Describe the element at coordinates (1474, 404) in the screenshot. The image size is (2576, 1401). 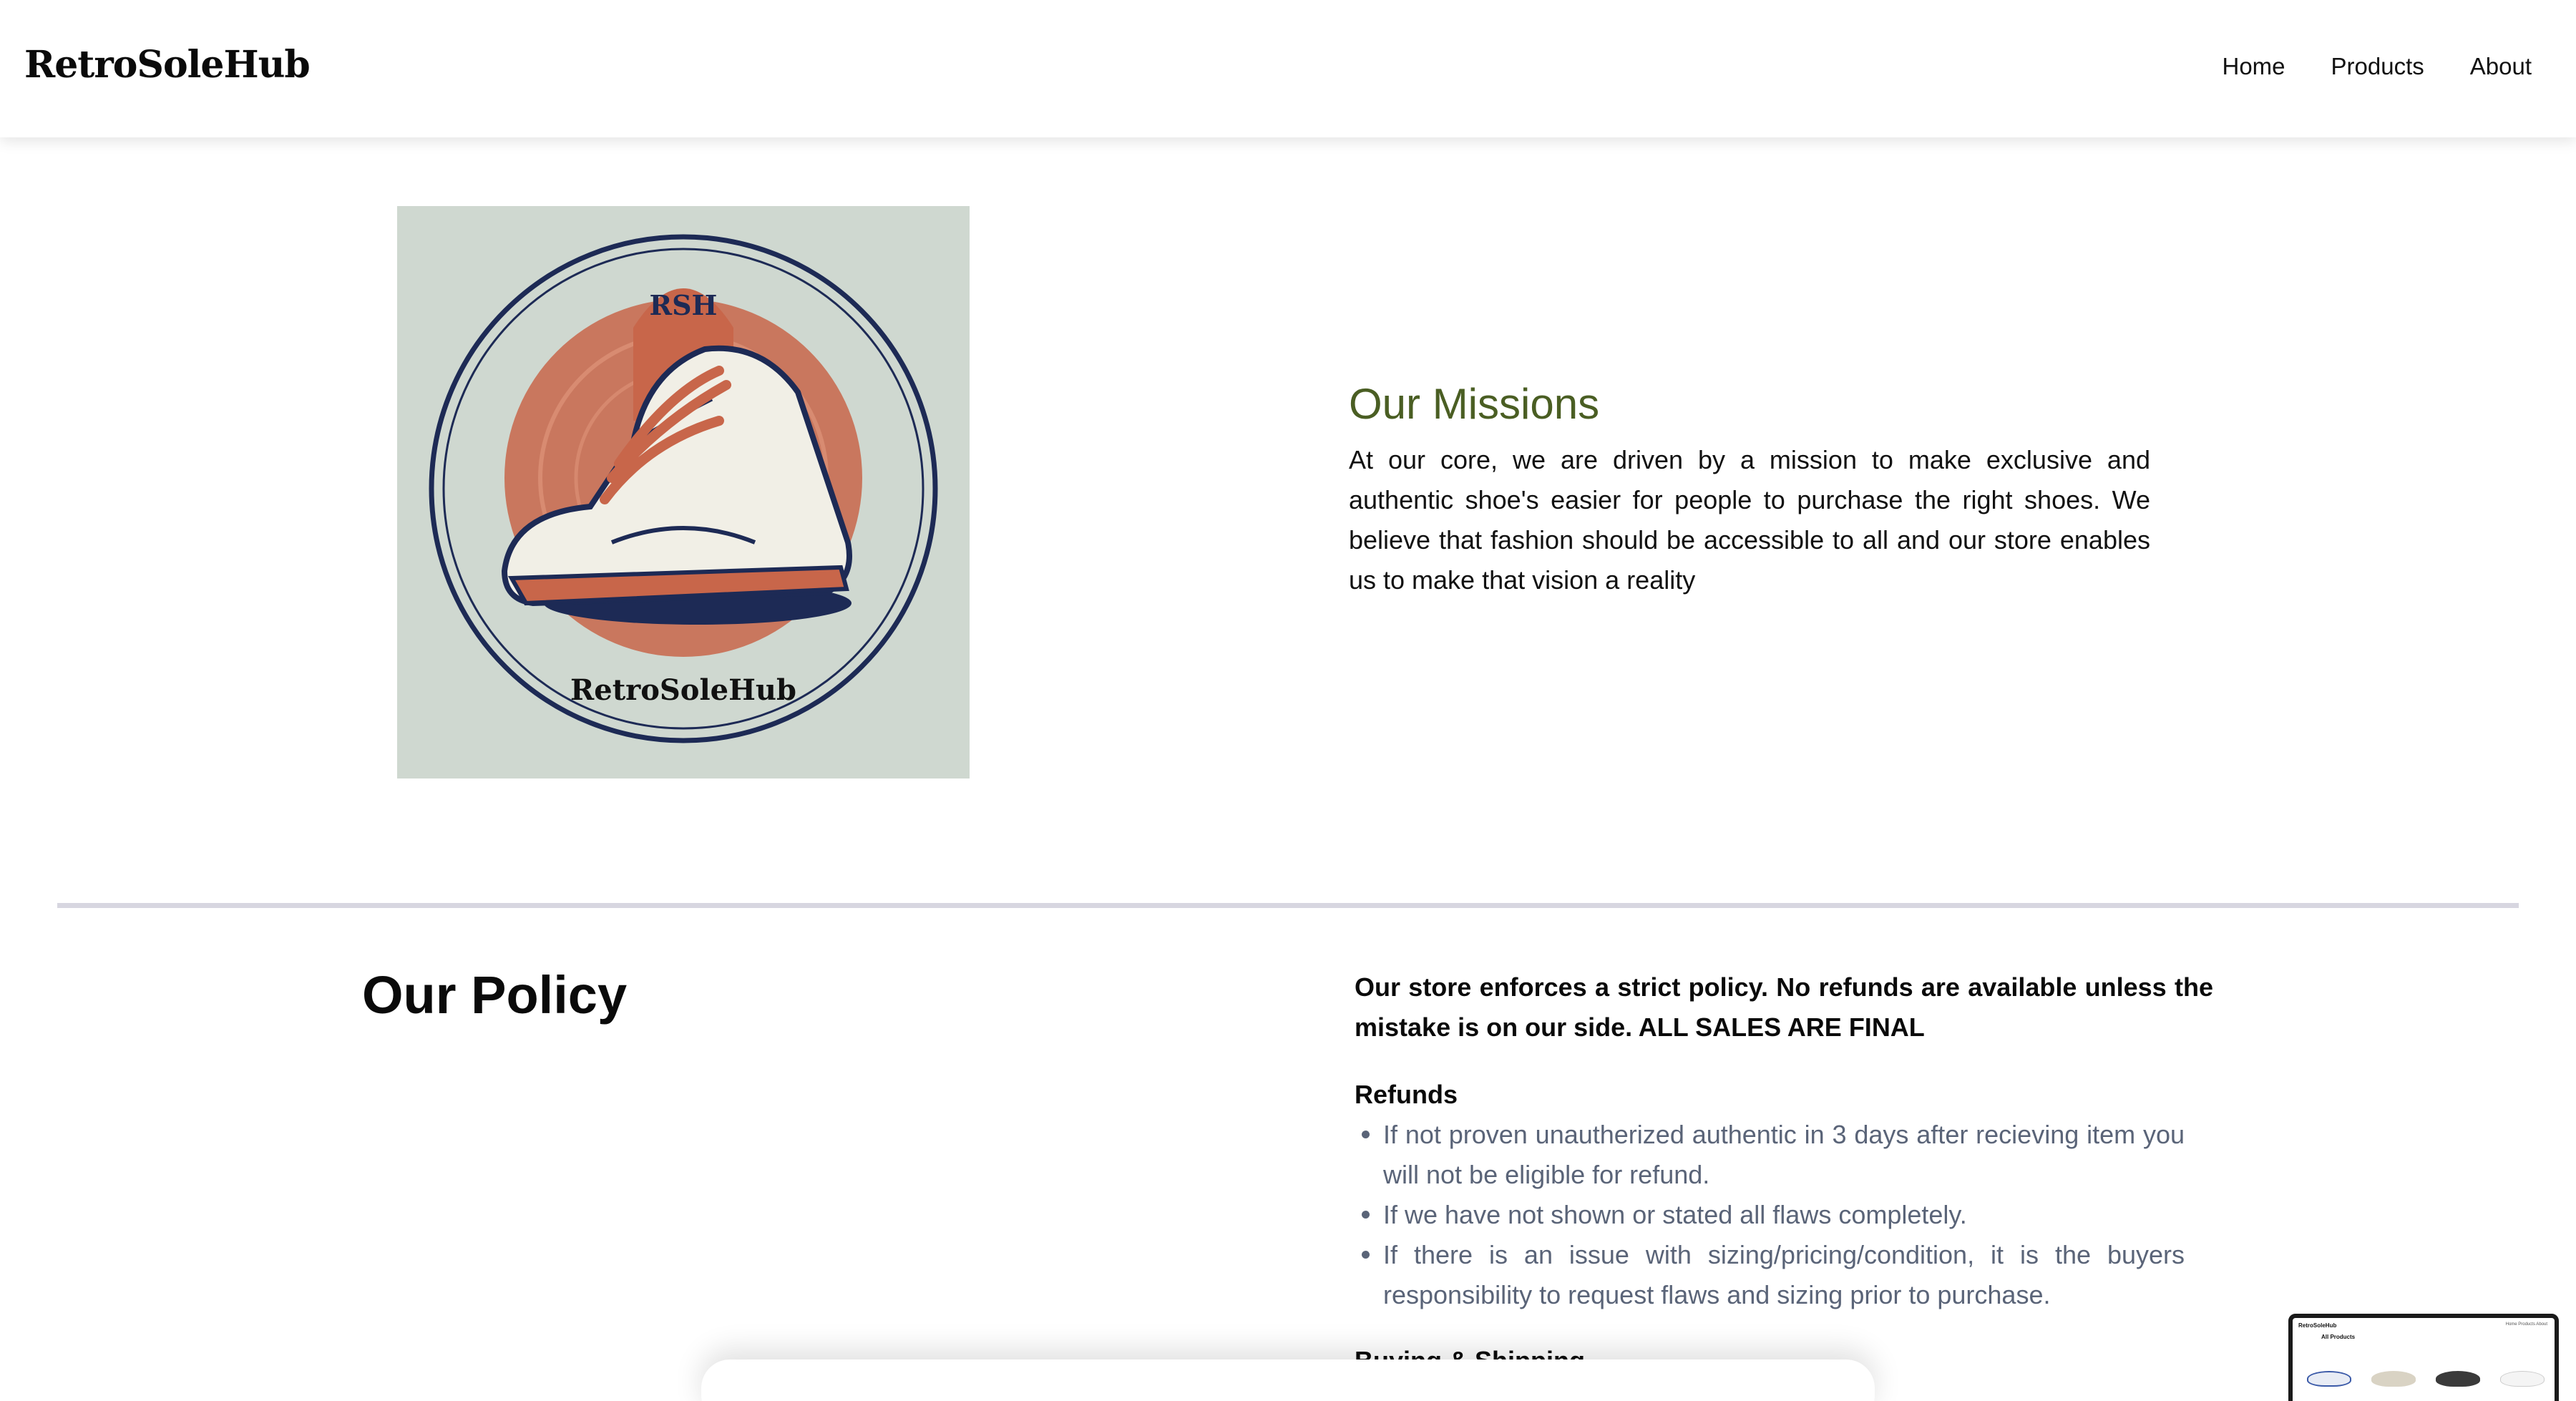
I see `mission-title: Our Missions` at that location.